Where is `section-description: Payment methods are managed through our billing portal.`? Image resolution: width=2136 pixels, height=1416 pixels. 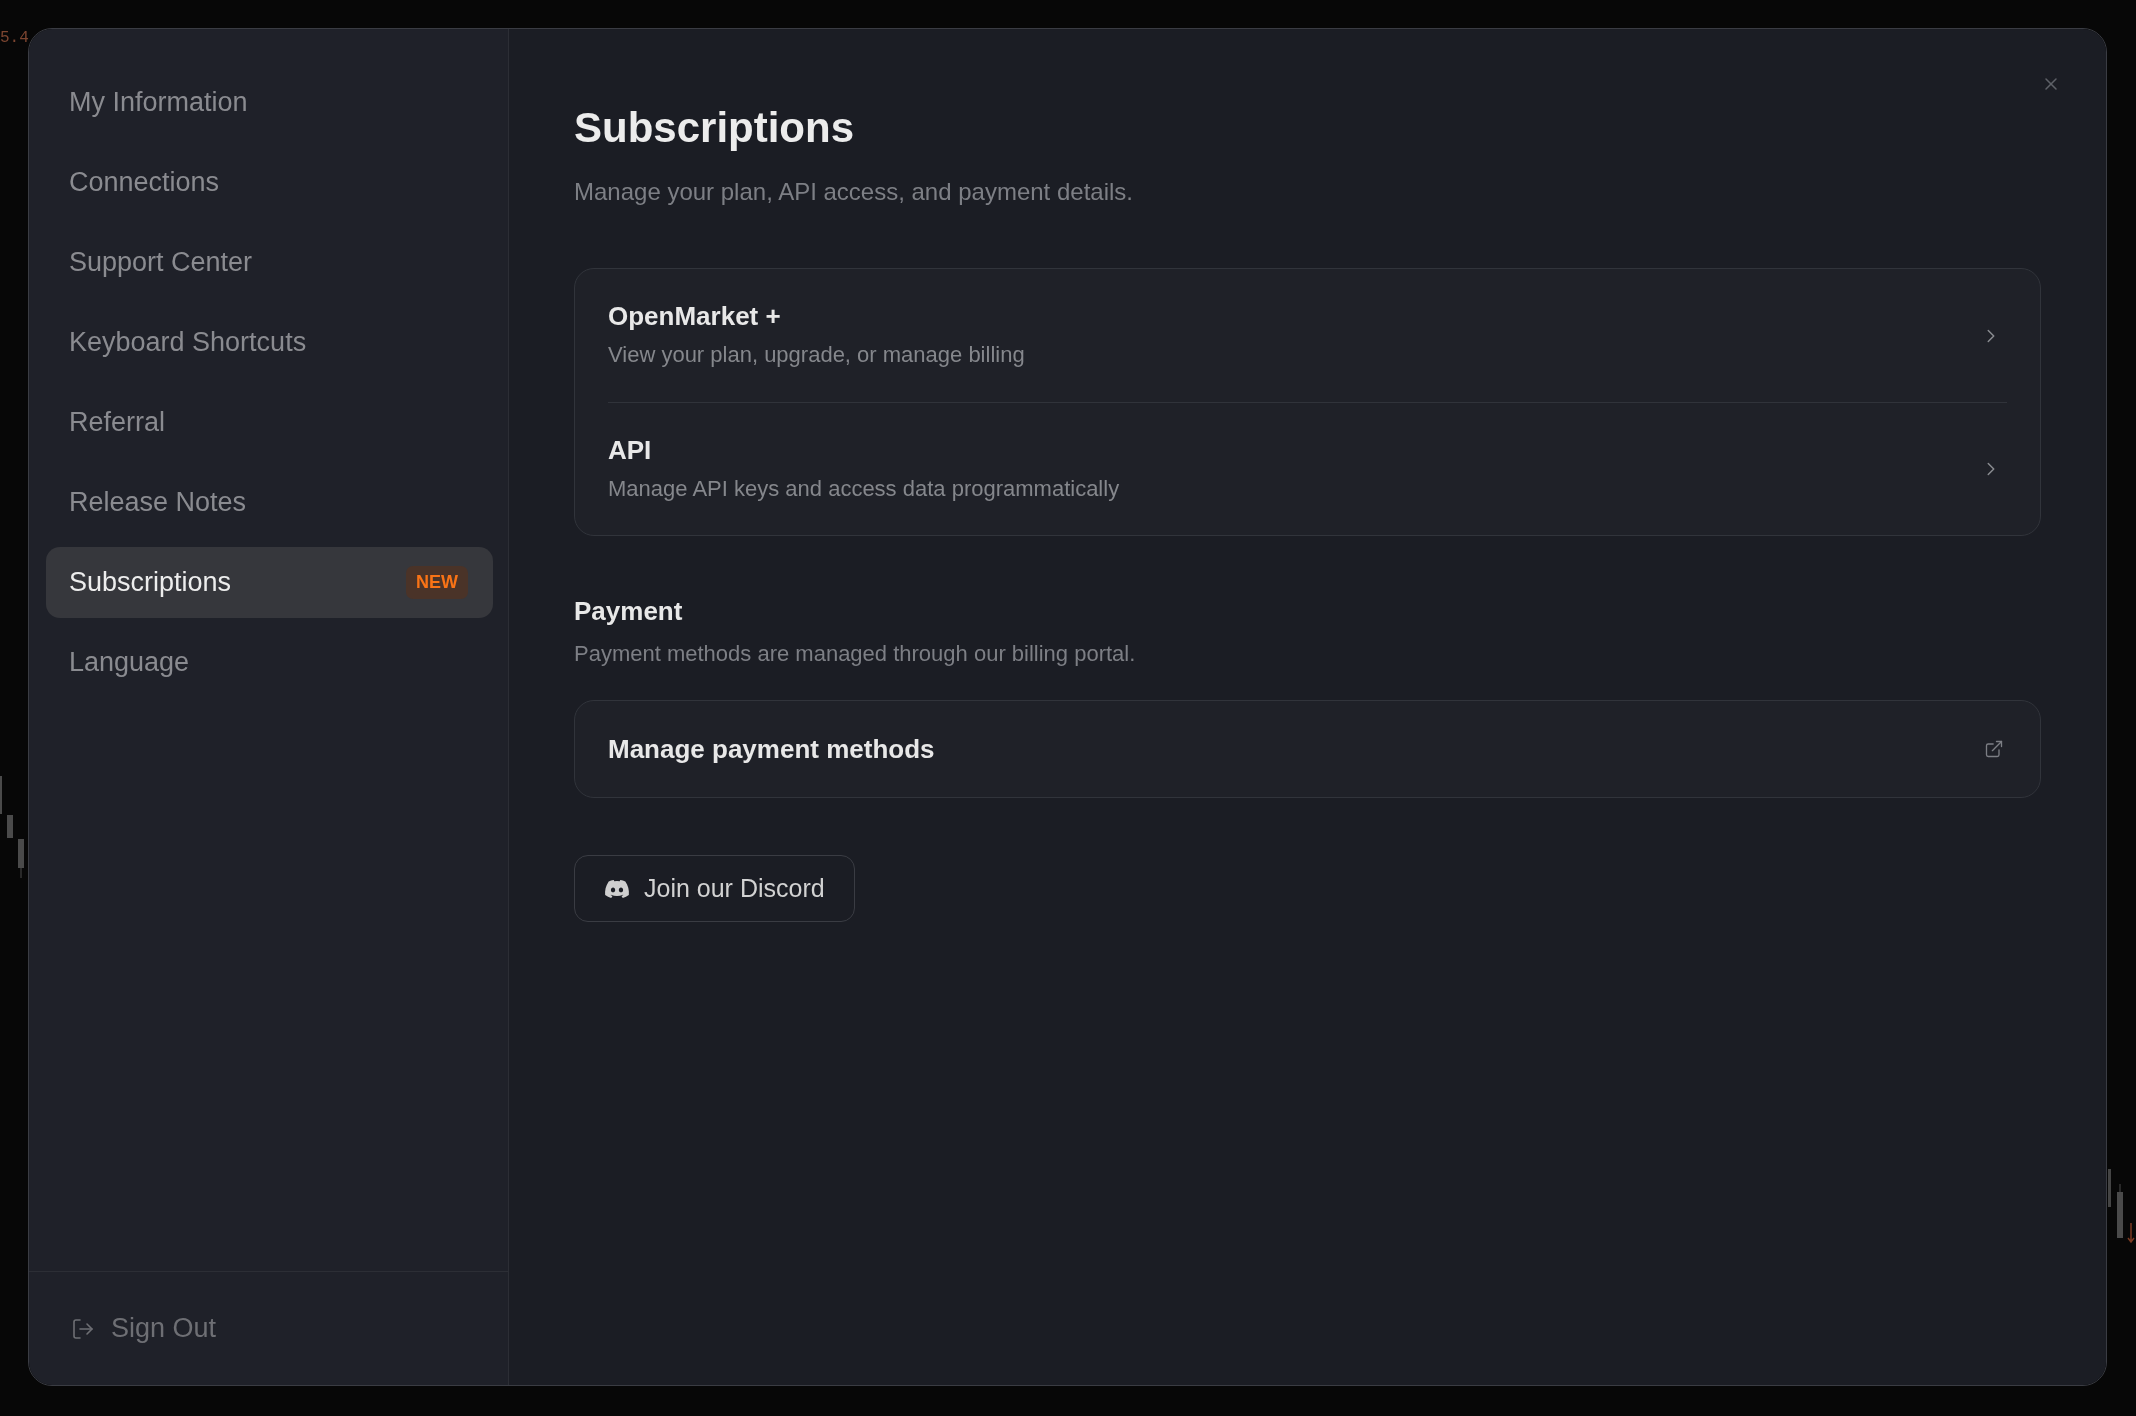
section-description: Payment methods are managed through our billing portal. is located at coordinates (855, 654).